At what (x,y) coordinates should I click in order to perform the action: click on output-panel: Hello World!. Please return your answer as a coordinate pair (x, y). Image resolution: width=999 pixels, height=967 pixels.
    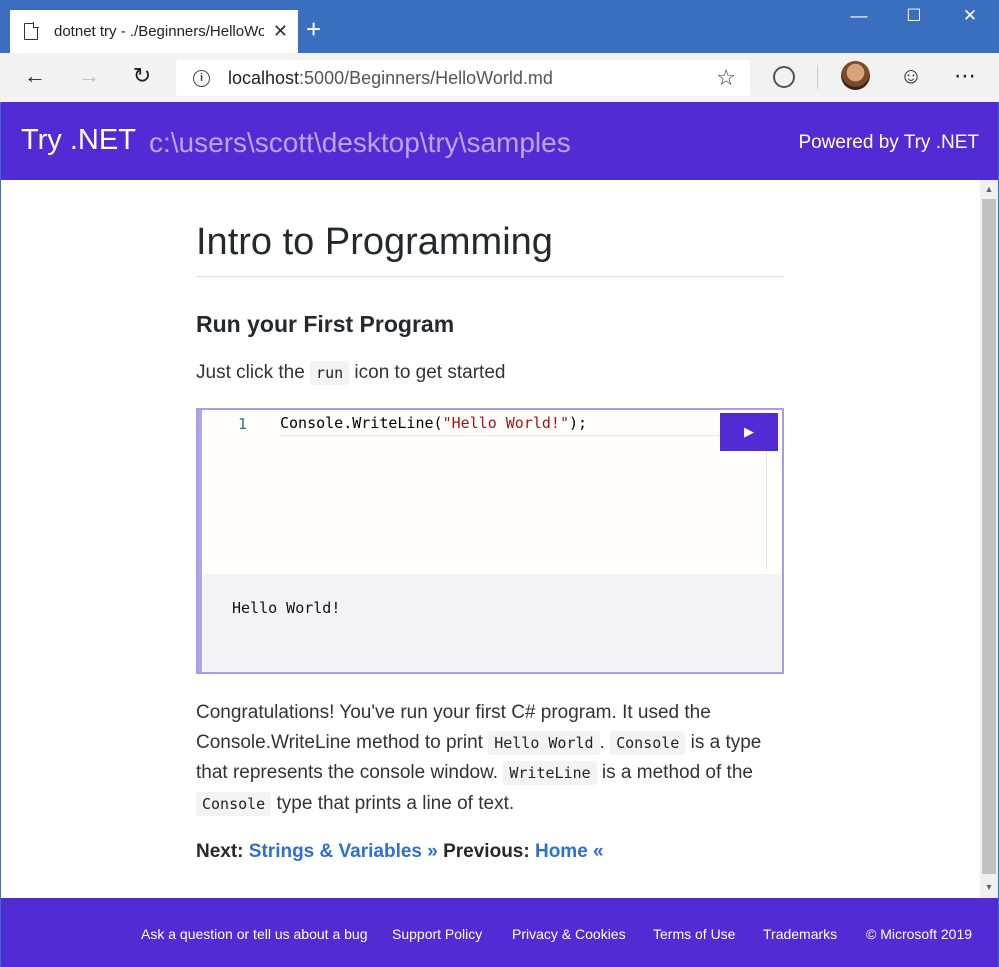
    Looking at the image, I should click on (493, 623).